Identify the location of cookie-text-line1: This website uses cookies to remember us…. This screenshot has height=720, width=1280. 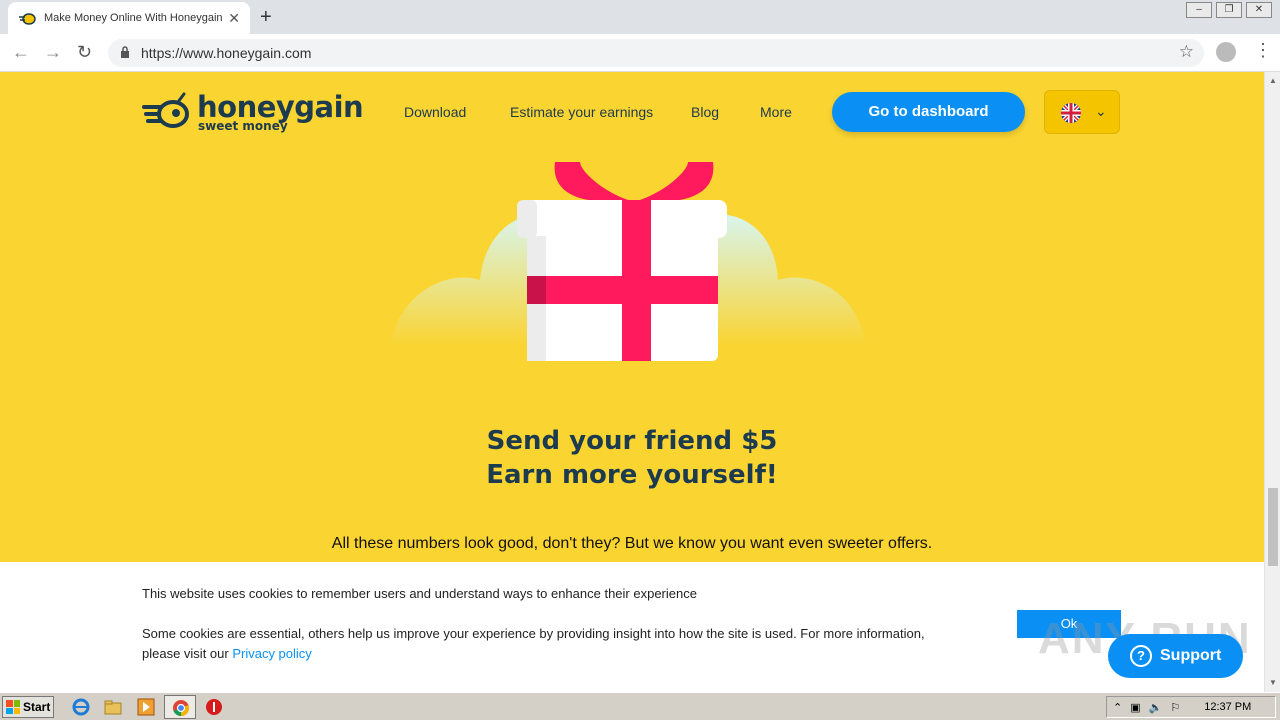
(419, 593).